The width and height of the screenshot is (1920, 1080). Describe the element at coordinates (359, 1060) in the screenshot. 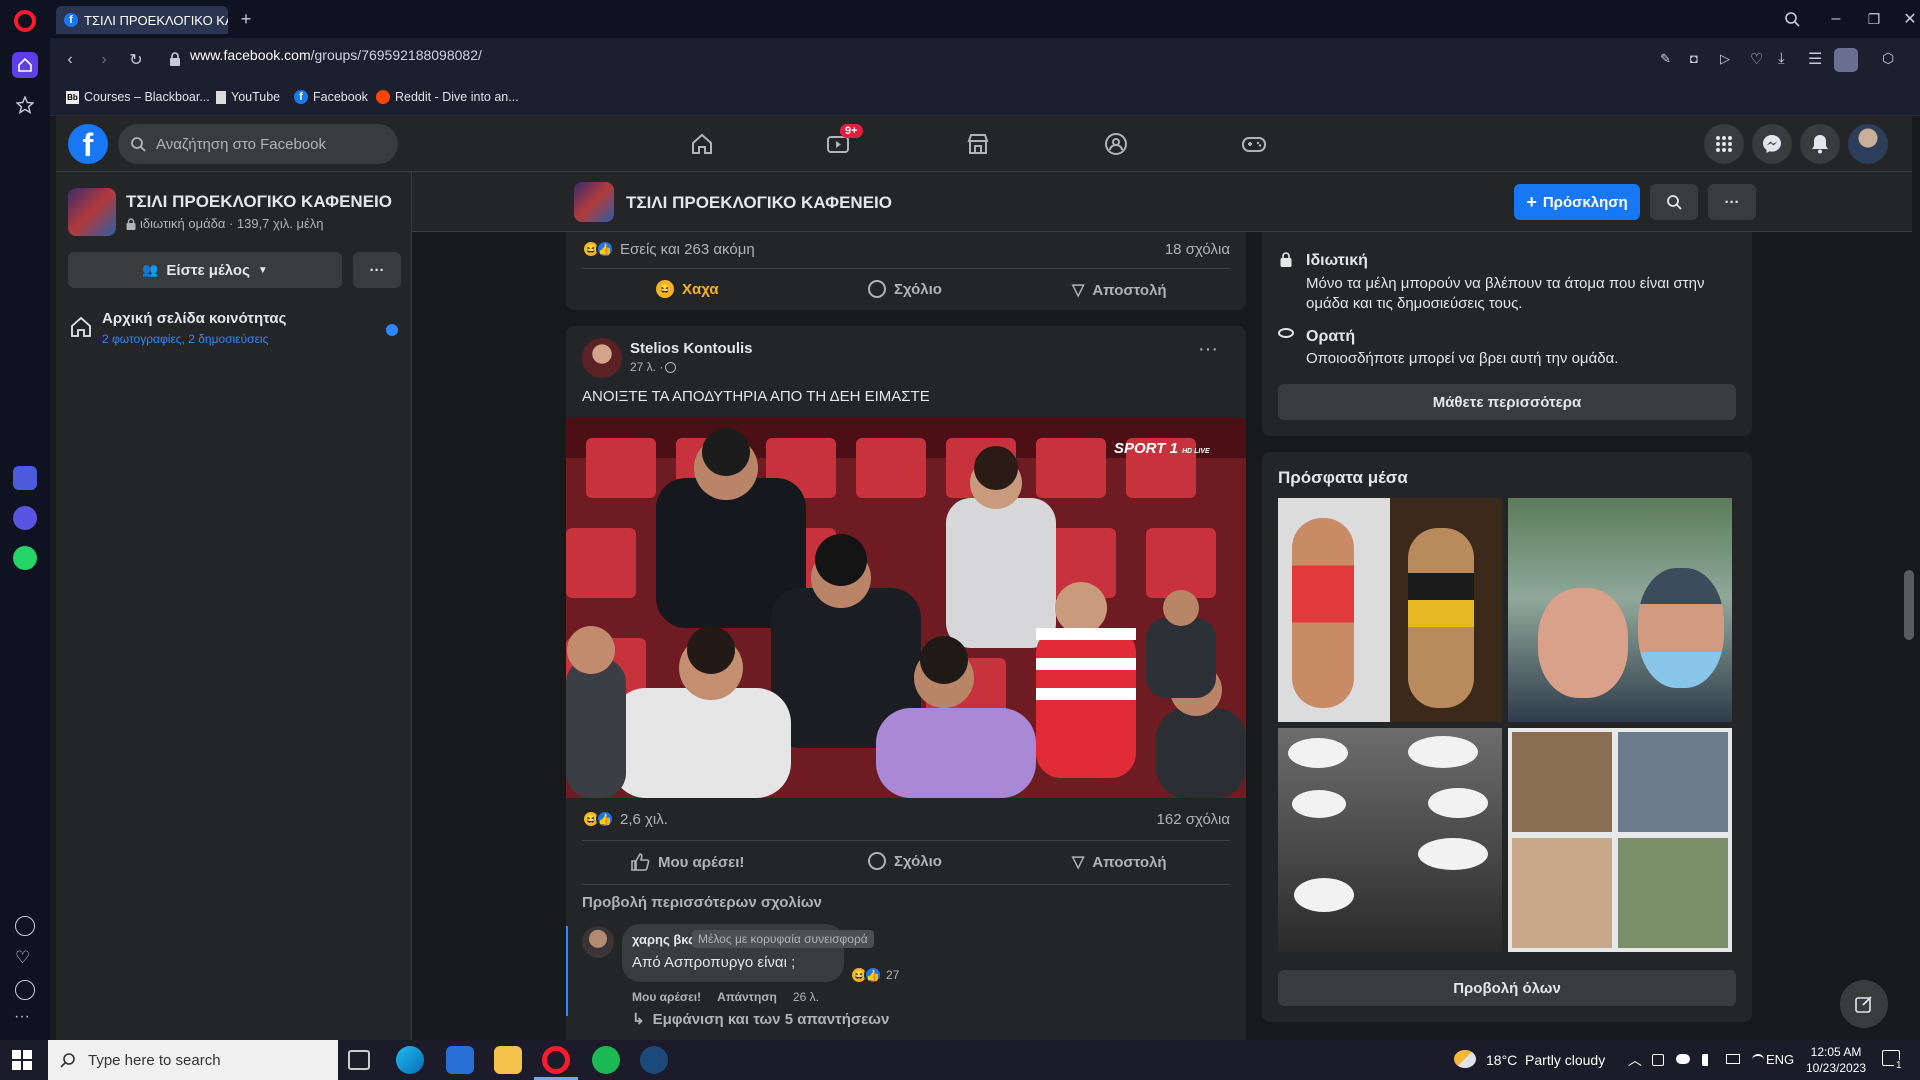

I see `task-view-icon` at that location.